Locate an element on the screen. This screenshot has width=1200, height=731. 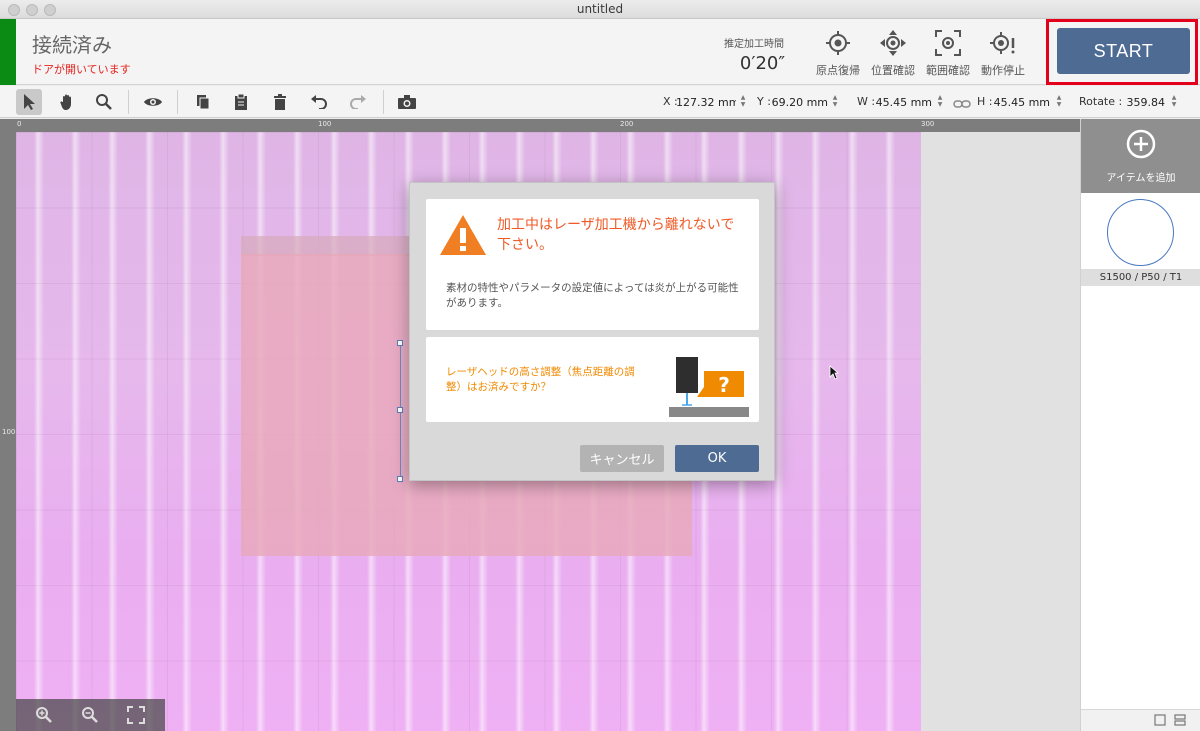
paste-icon is located at coordinates (241, 101).